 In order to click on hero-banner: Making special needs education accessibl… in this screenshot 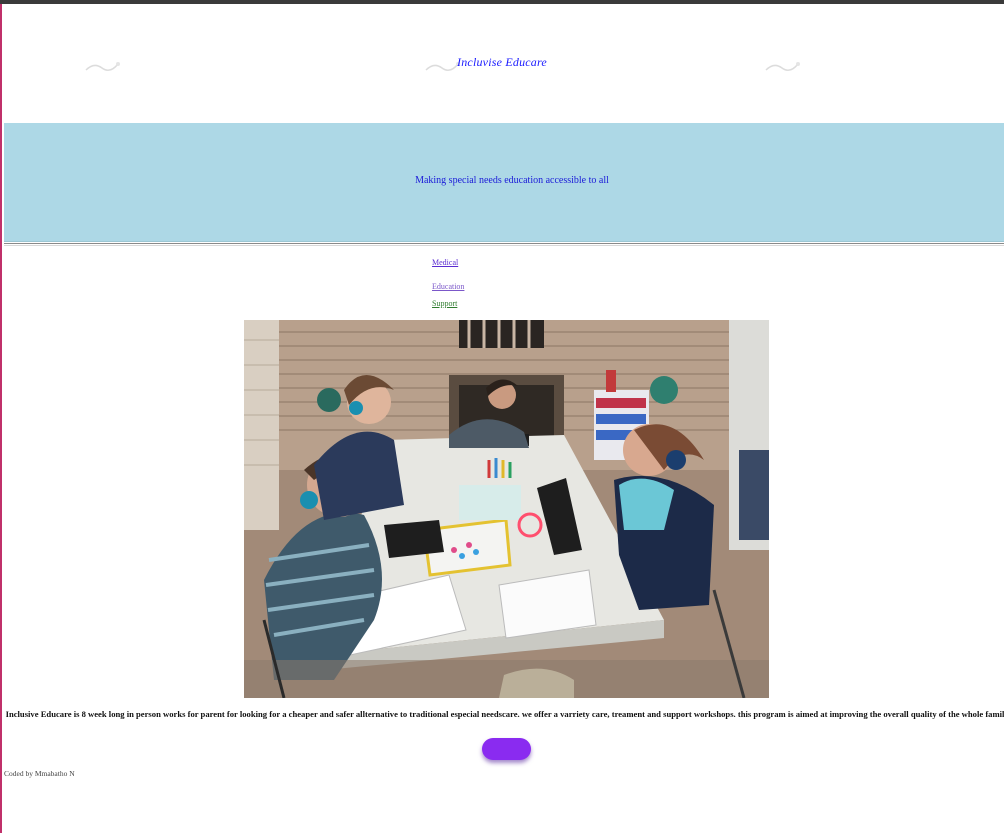, I will do `click(504, 182)`.